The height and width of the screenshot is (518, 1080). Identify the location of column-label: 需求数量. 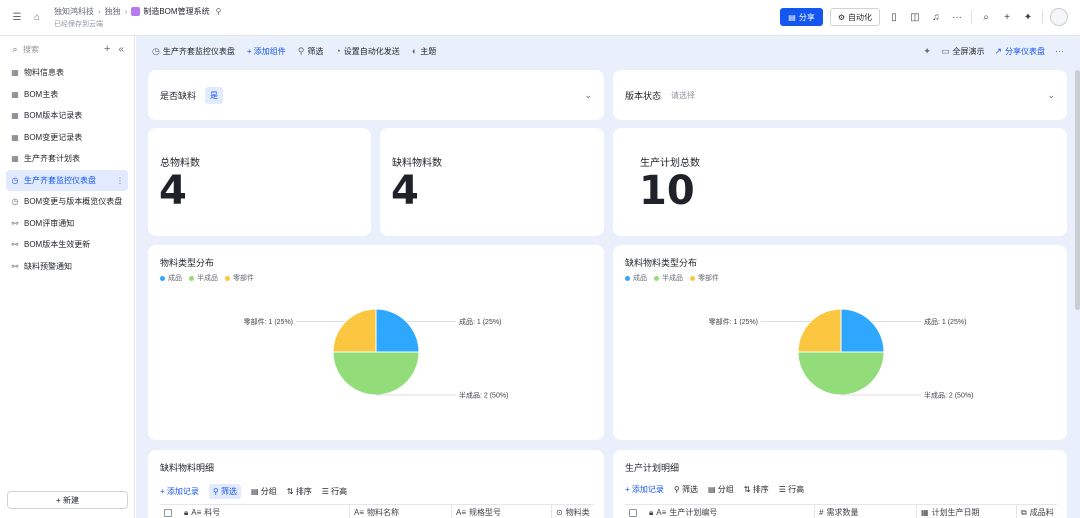
(842, 512).